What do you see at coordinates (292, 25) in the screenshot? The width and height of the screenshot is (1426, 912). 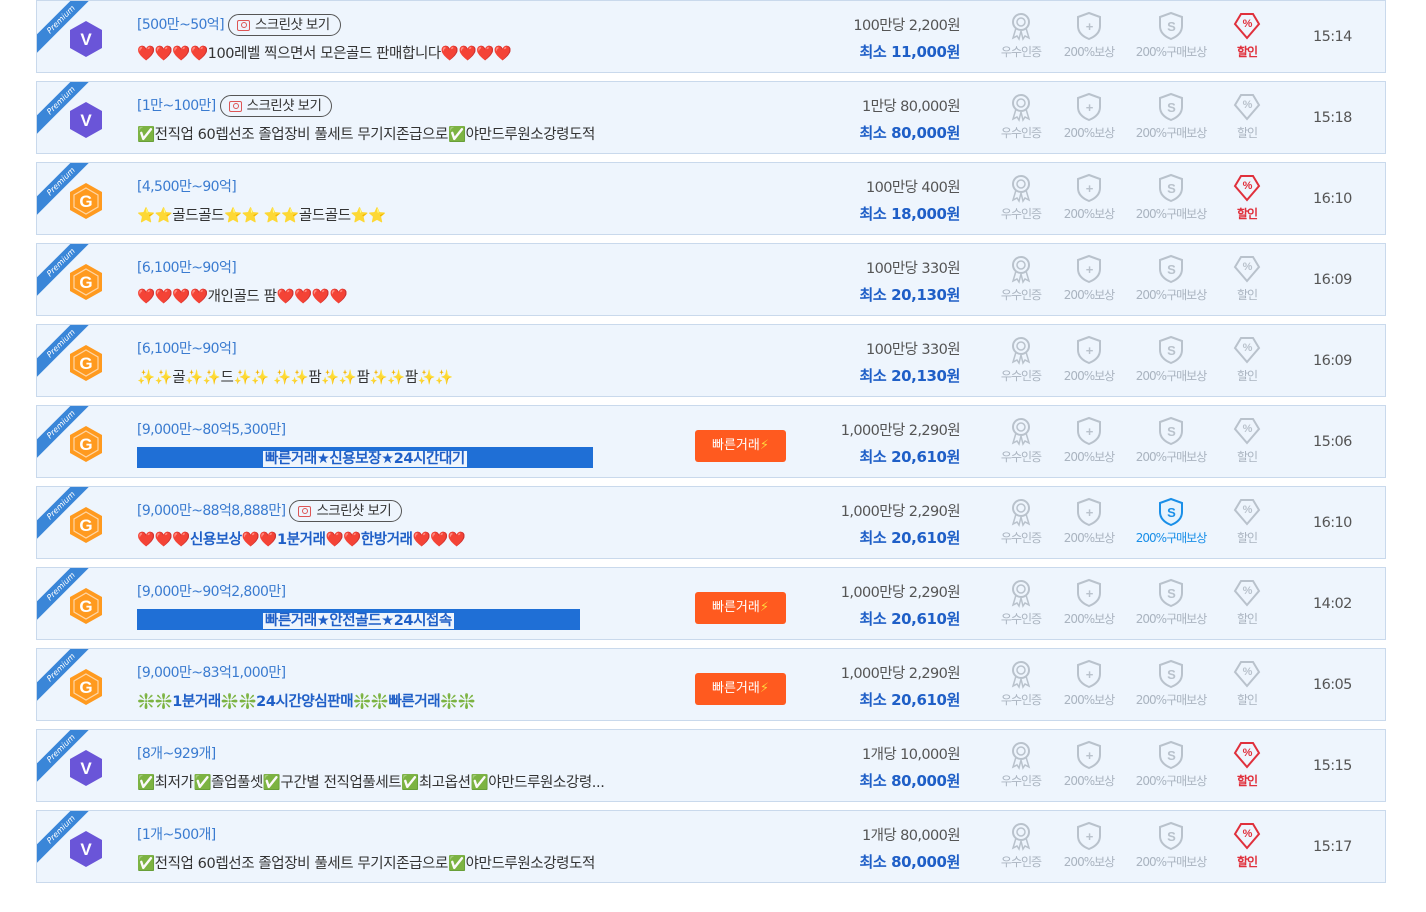 I see `screenshot-label: 스크린샷 보기` at bounding box center [292, 25].